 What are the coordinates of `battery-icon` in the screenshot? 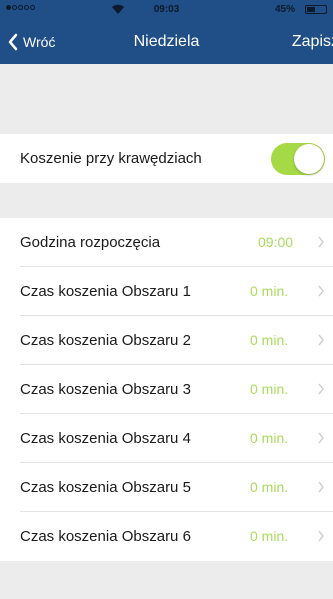 It's located at (316, 9).